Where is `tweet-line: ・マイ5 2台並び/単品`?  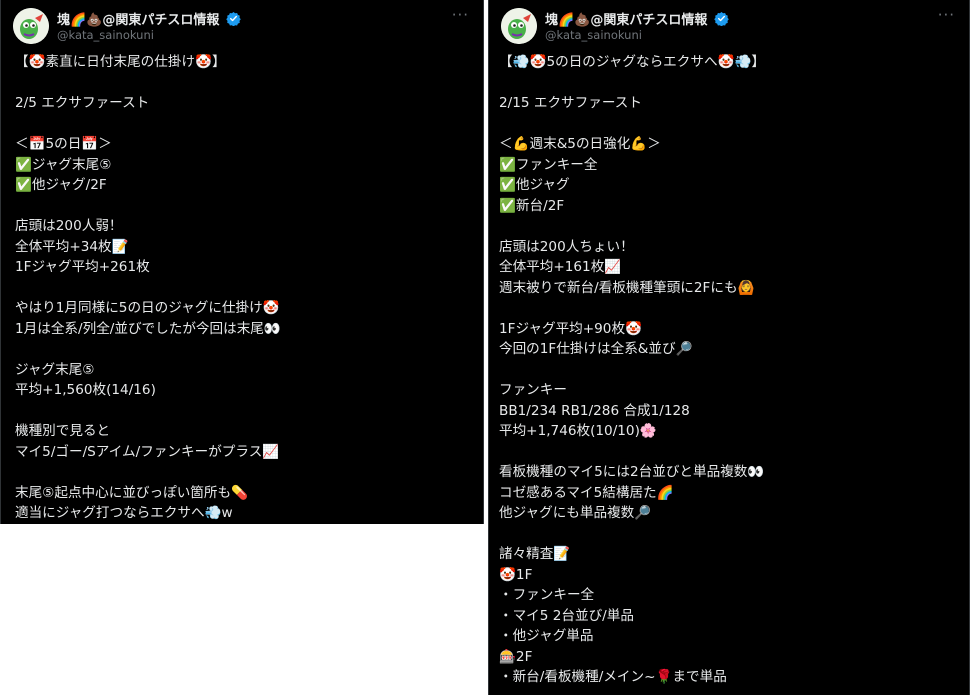 tweet-line: ・マイ5 2台並び/単品 is located at coordinates (566, 615).